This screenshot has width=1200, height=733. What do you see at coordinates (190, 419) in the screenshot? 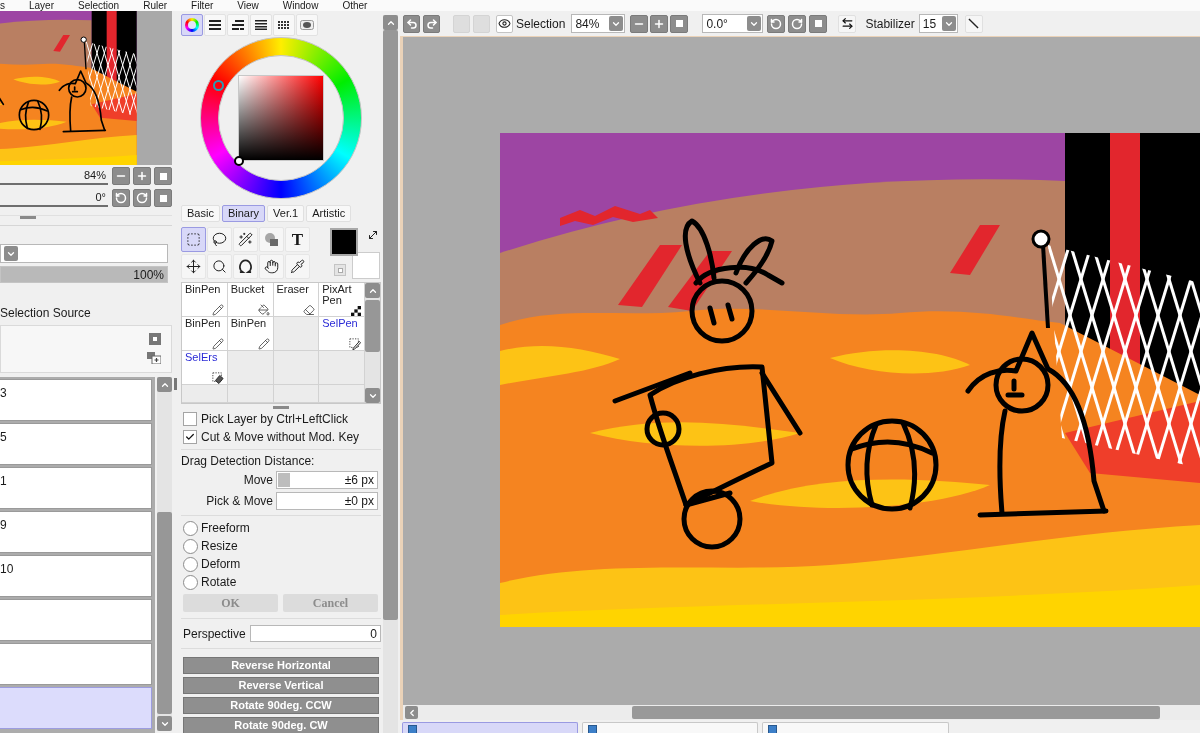
I see `checkbox` at bounding box center [190, 419].